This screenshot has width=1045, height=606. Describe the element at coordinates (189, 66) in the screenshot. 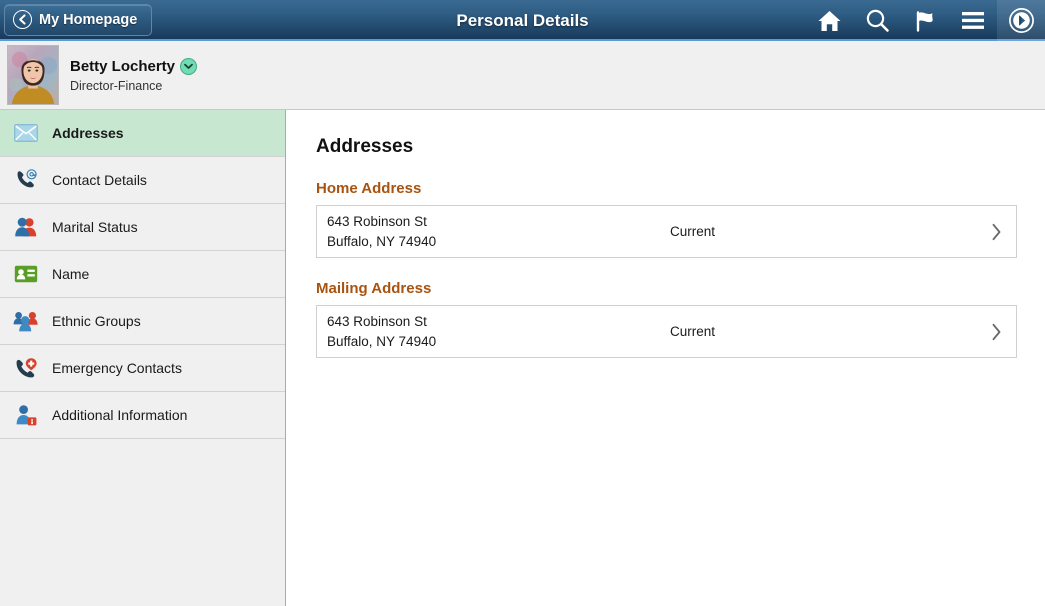

I see `chevron-down-circle-icon` at that location.